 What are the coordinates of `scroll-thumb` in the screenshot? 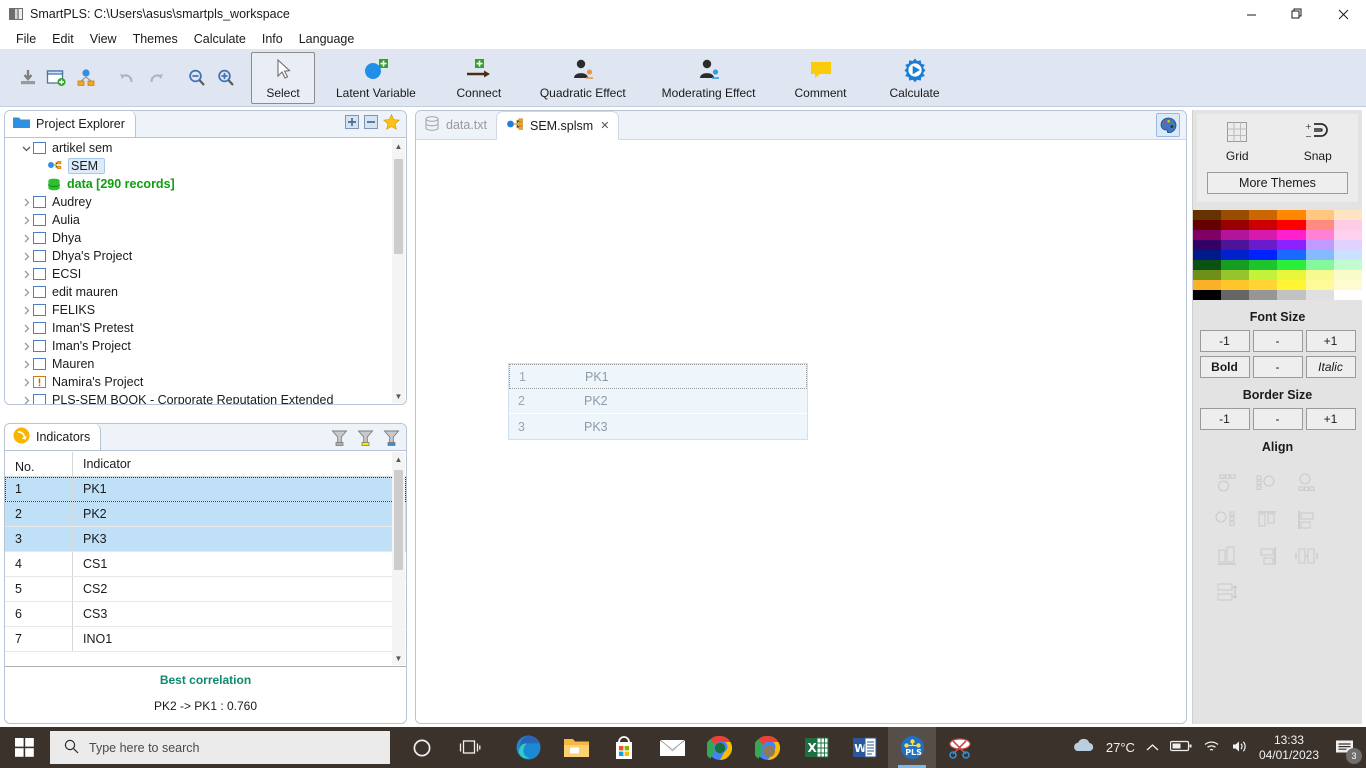 It's located at (398, 206).